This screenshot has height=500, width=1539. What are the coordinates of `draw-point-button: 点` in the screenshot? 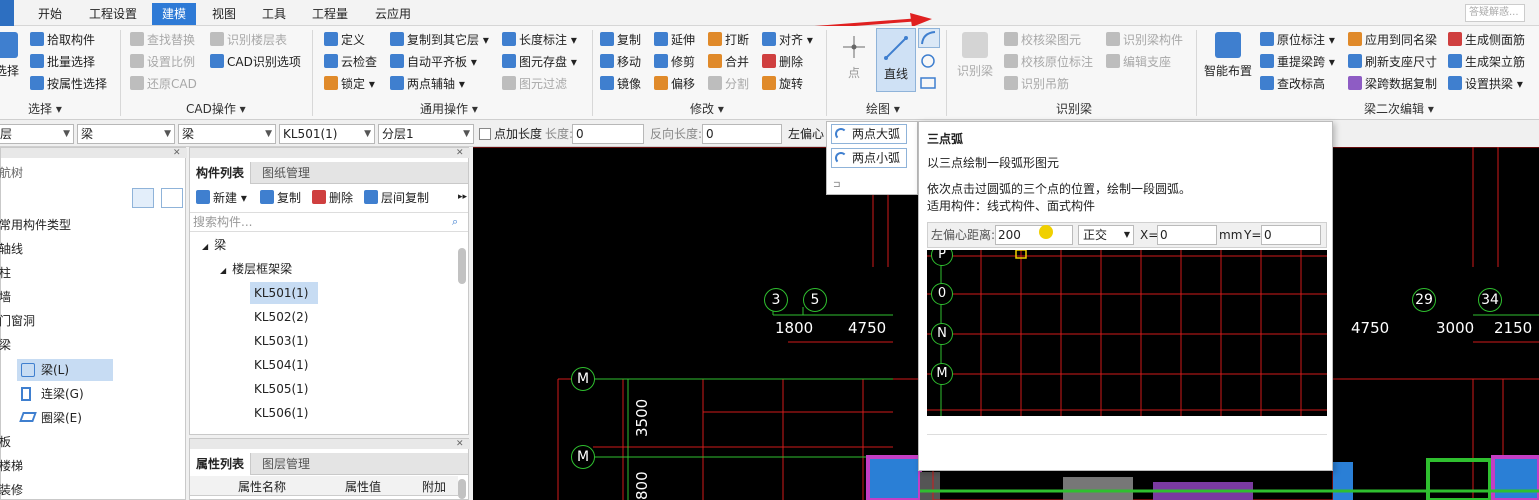 It's located at (854, 57).